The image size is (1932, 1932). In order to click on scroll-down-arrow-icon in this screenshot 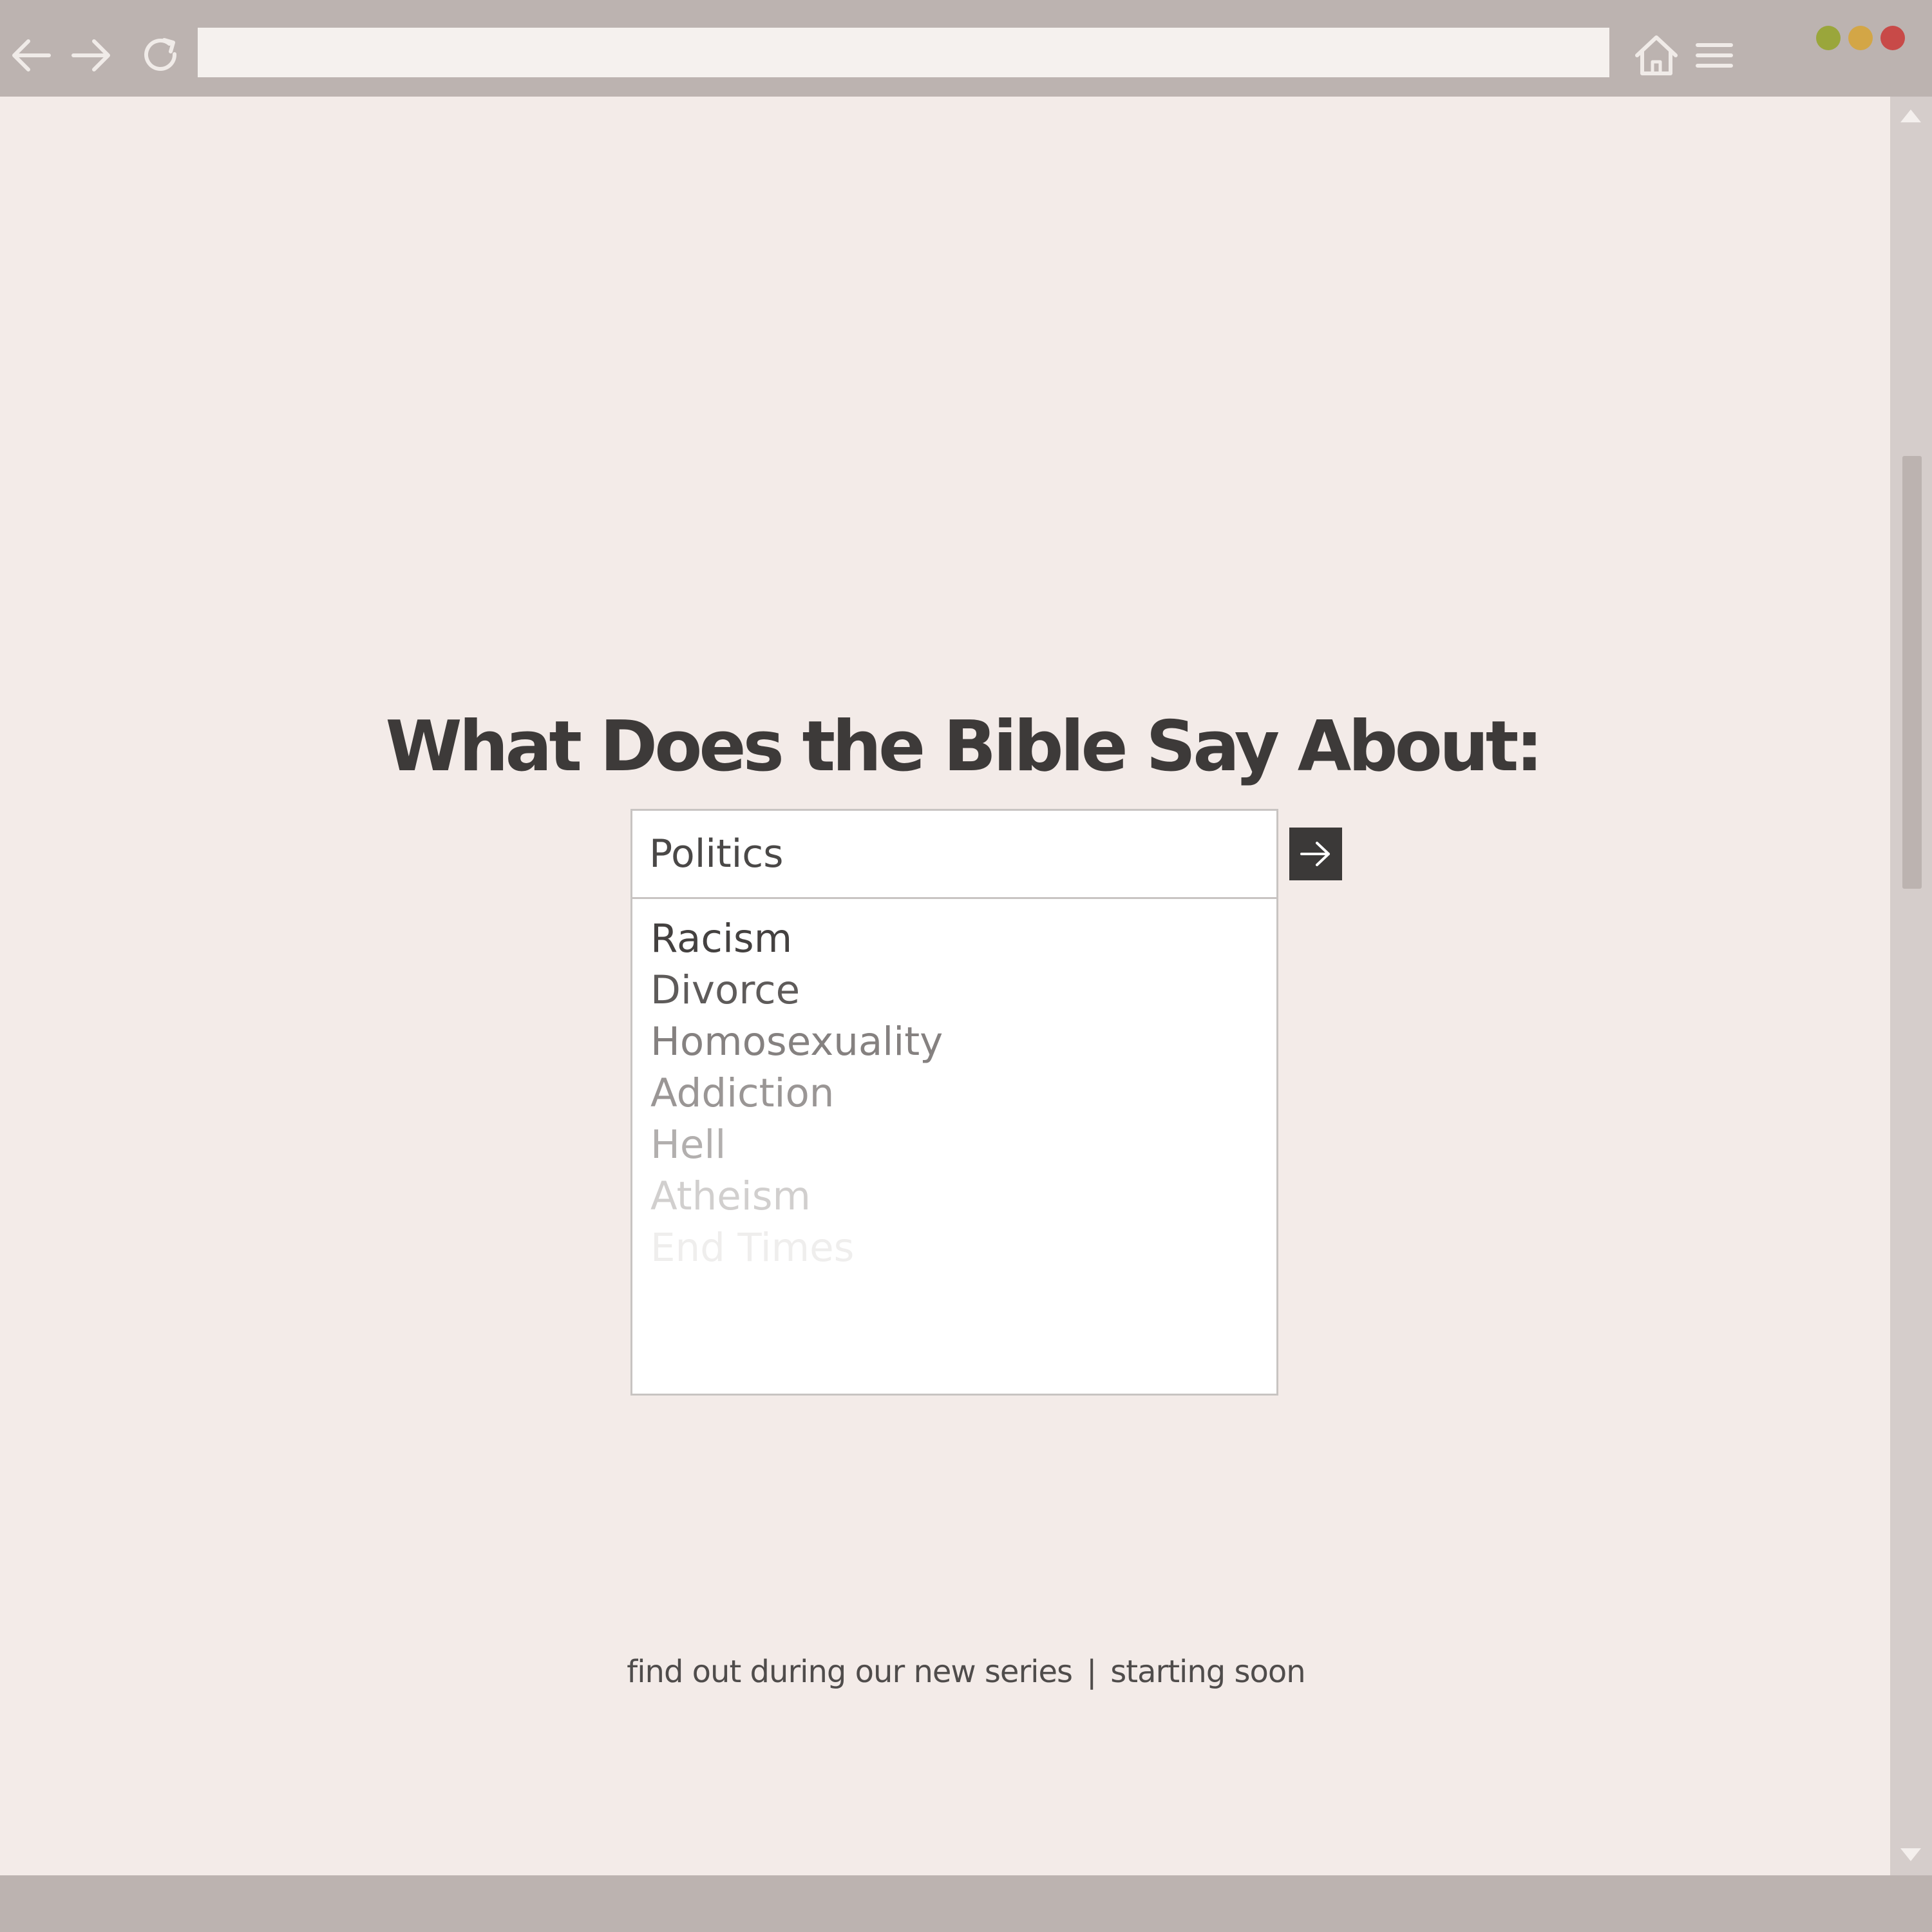, I will do `click(1911, 1855)`.